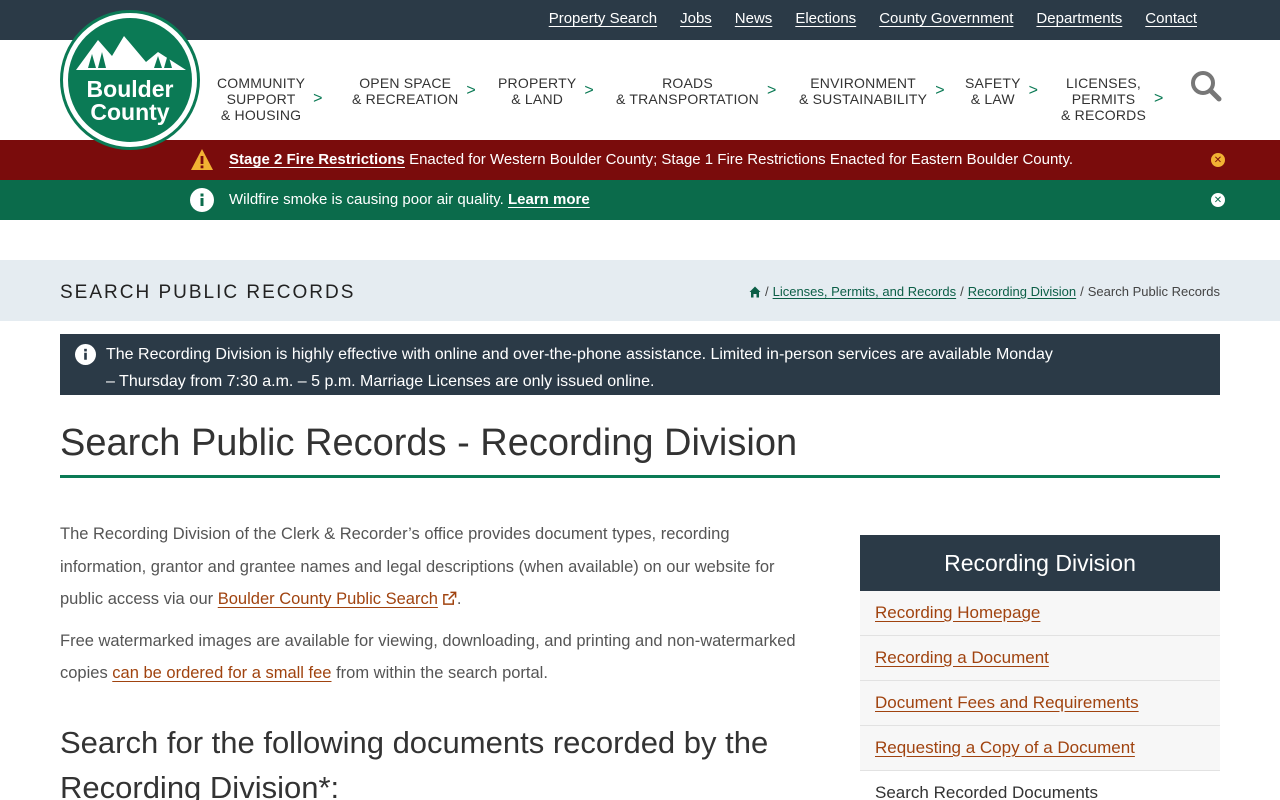 The image size is (1280, 800). What do you see at coordinates (1040, 785) in the screenshot?
I see `sidebar-item-current: Search Recorded Documents` at bounding box center [1040, 785].